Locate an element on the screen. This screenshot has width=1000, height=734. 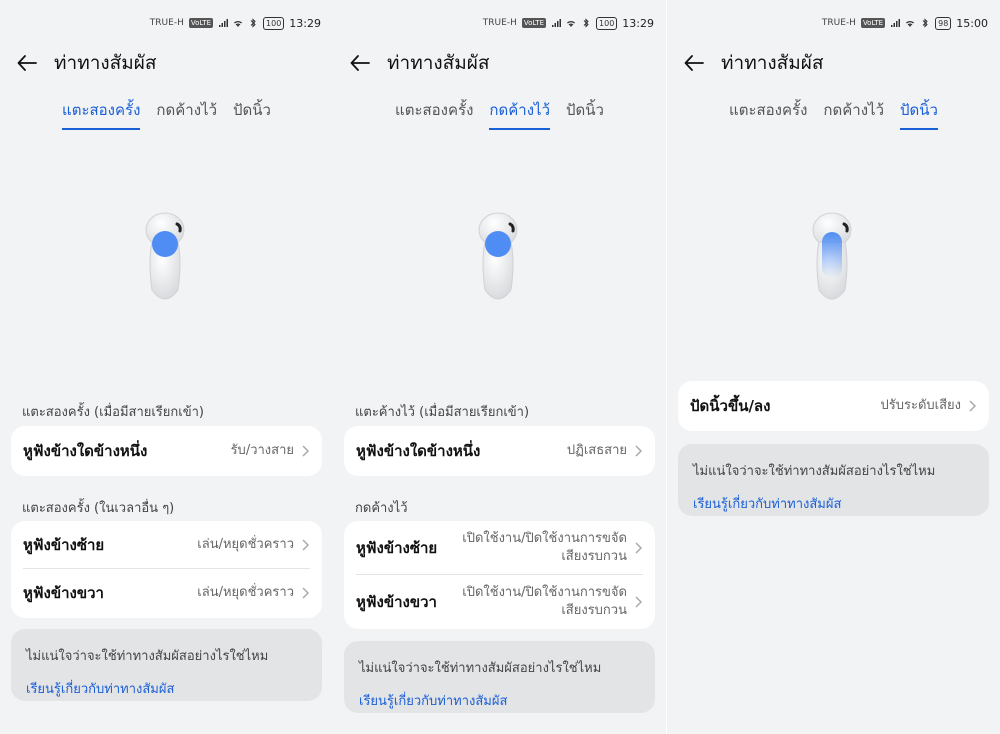
row-right: ปฏิเสธสาย is located at coordinates (605, 451).